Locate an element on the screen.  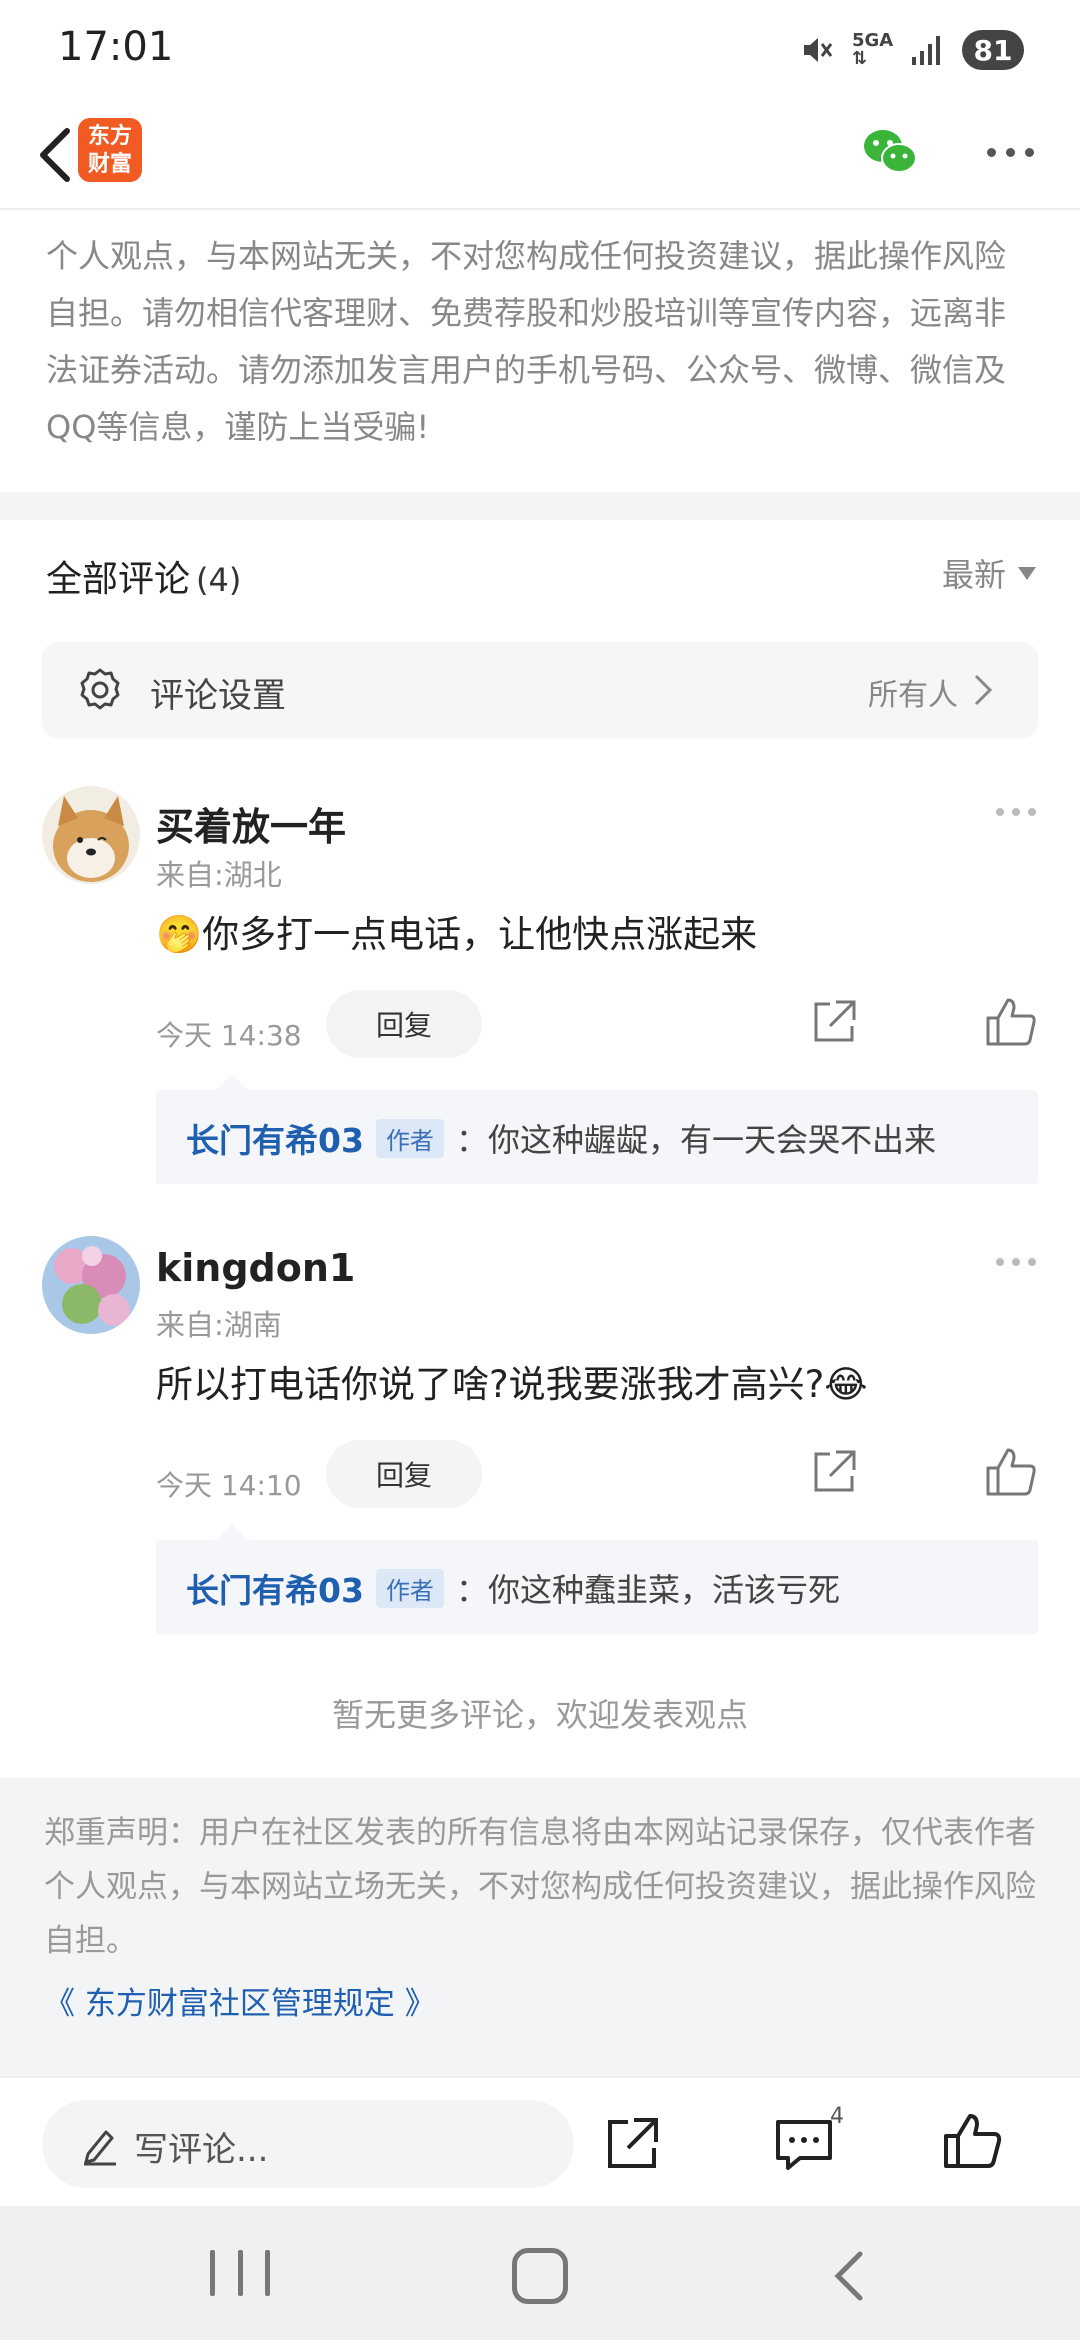
comment-location: 来自:湖北 is located at coordinates (219, 875).